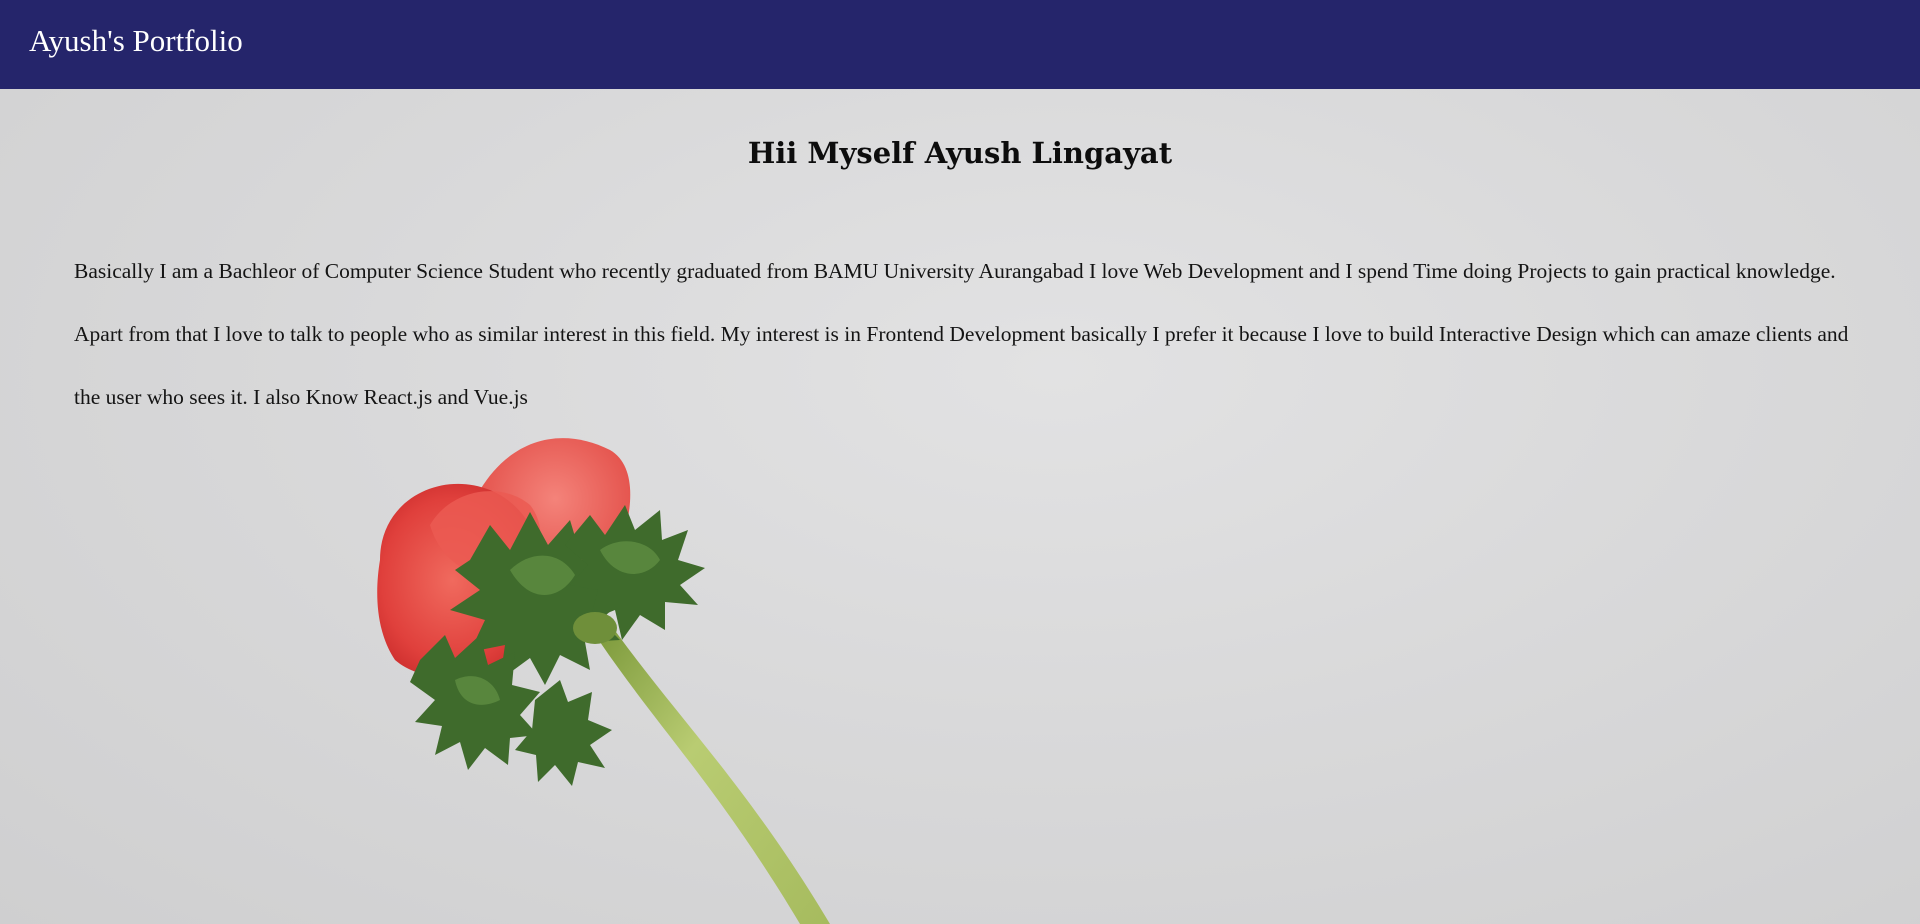 Image resolution: width=1920 pixels, height=924 pixels. Describe the element at coordinates (960, 153) in the screenshot. I see `page-title: Hii Myself Ayush Lingayat` at that location.